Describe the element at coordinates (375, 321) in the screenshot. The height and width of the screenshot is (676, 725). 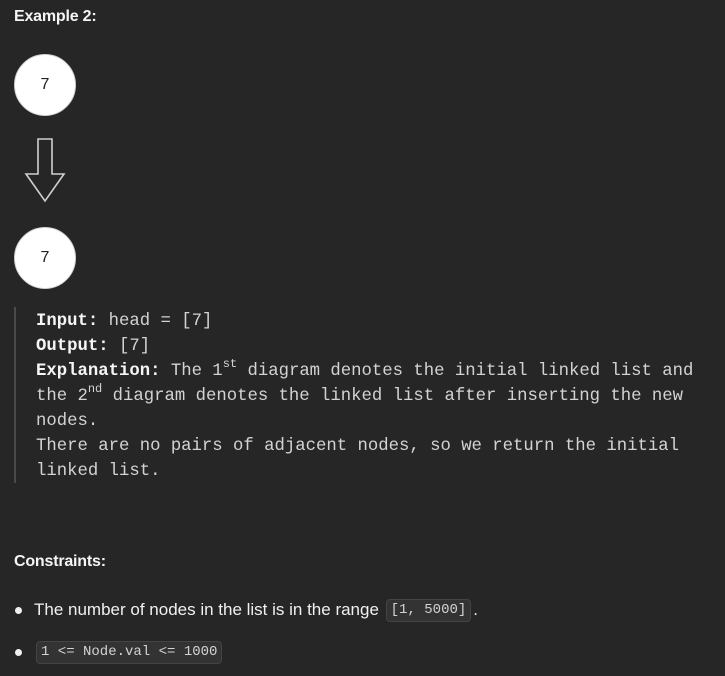
I see `input-line: Input: head = [7]` at that location.